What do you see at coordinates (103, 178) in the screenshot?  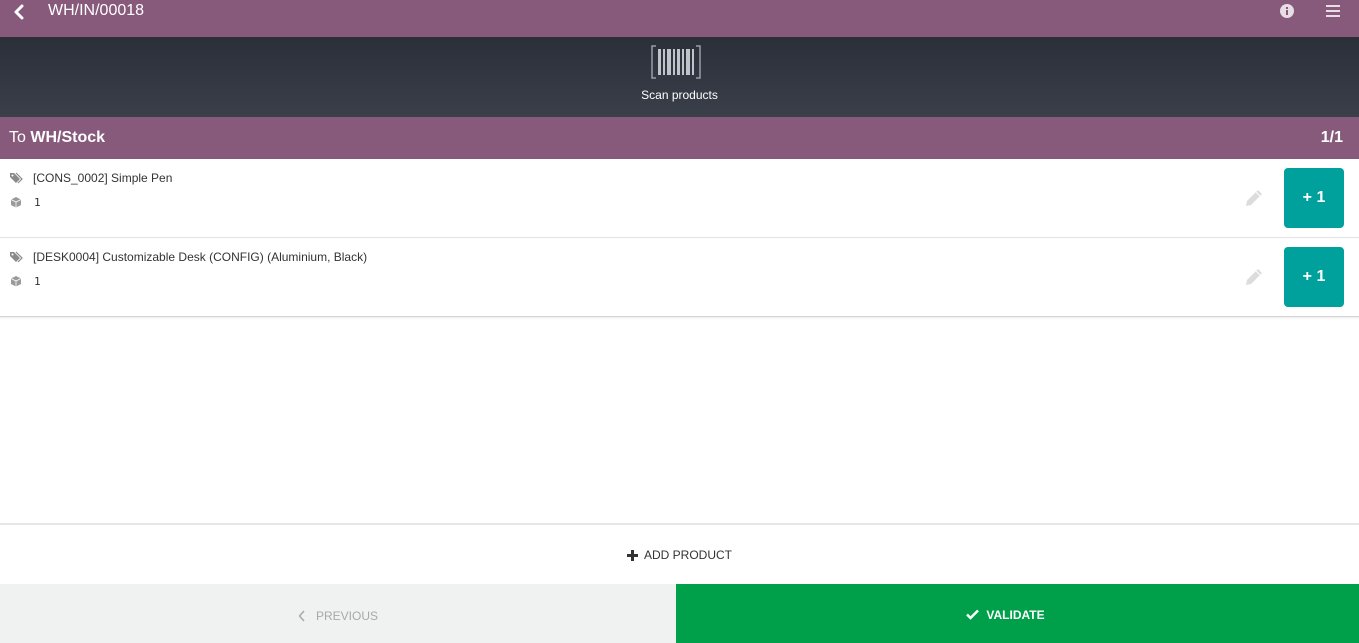 I see `product-name: [CONS_0002] Simple Pen` at bounding box center [103, 178].